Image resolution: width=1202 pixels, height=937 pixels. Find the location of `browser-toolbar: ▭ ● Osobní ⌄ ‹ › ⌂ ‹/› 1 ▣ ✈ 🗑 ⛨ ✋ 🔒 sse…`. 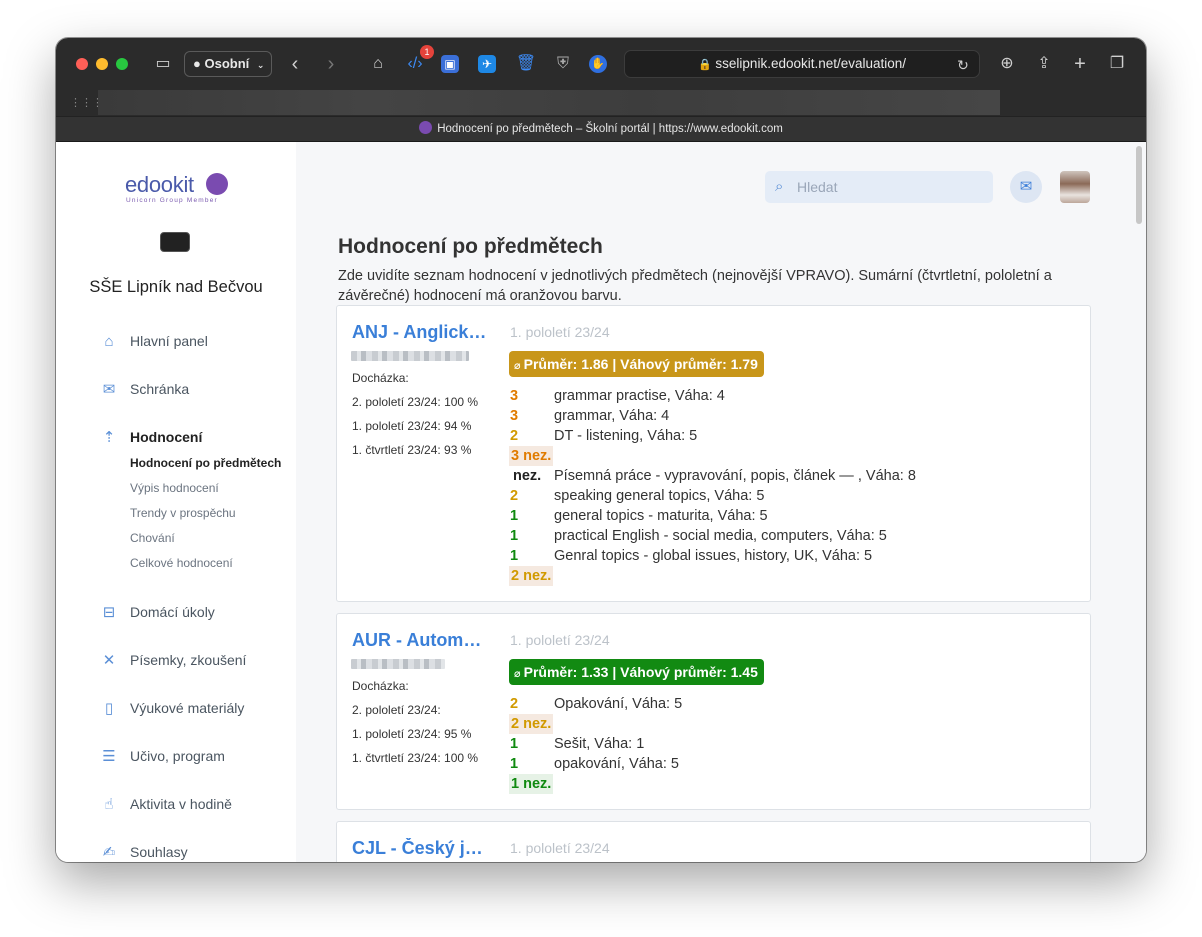

browser-toolbar: ▭ ● Osobní ⌄ ‹ › ⌂ ‹/› 1 ▣ ✈ 🗑 ⛨ ✋ 🔒 sse… is located at coordinates (601, 64).